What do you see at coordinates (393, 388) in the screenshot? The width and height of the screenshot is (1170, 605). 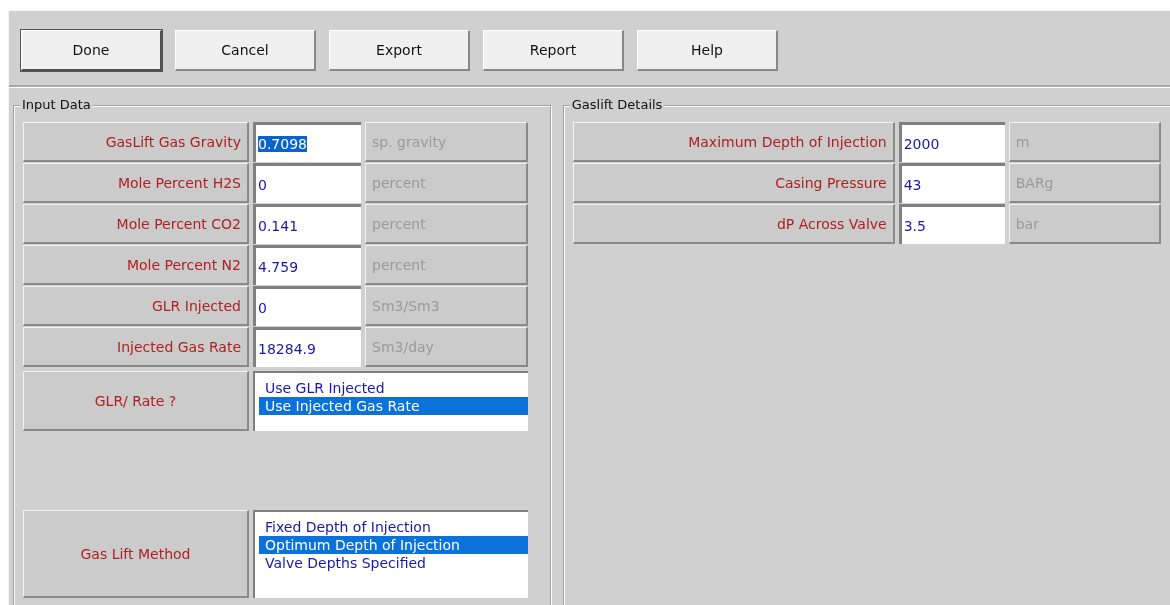 I see `list-option: Use GLR Injected` at bounding box center [393, 388].